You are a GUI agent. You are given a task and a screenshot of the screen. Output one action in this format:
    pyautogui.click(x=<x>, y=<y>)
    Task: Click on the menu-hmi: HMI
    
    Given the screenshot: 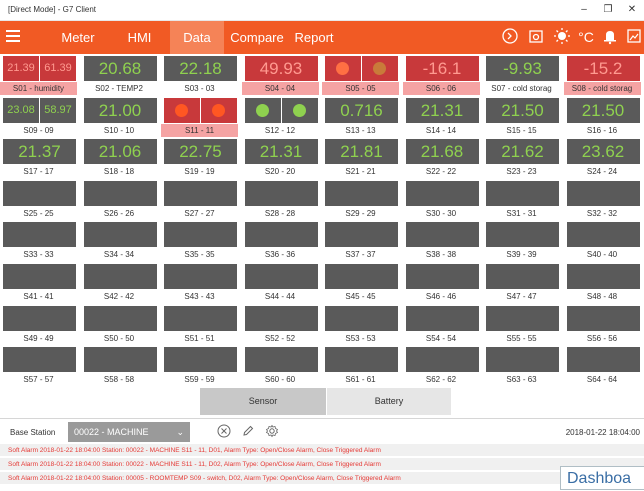 What is the action you would take?
    pyautogui.click(x=139, y=37)
    